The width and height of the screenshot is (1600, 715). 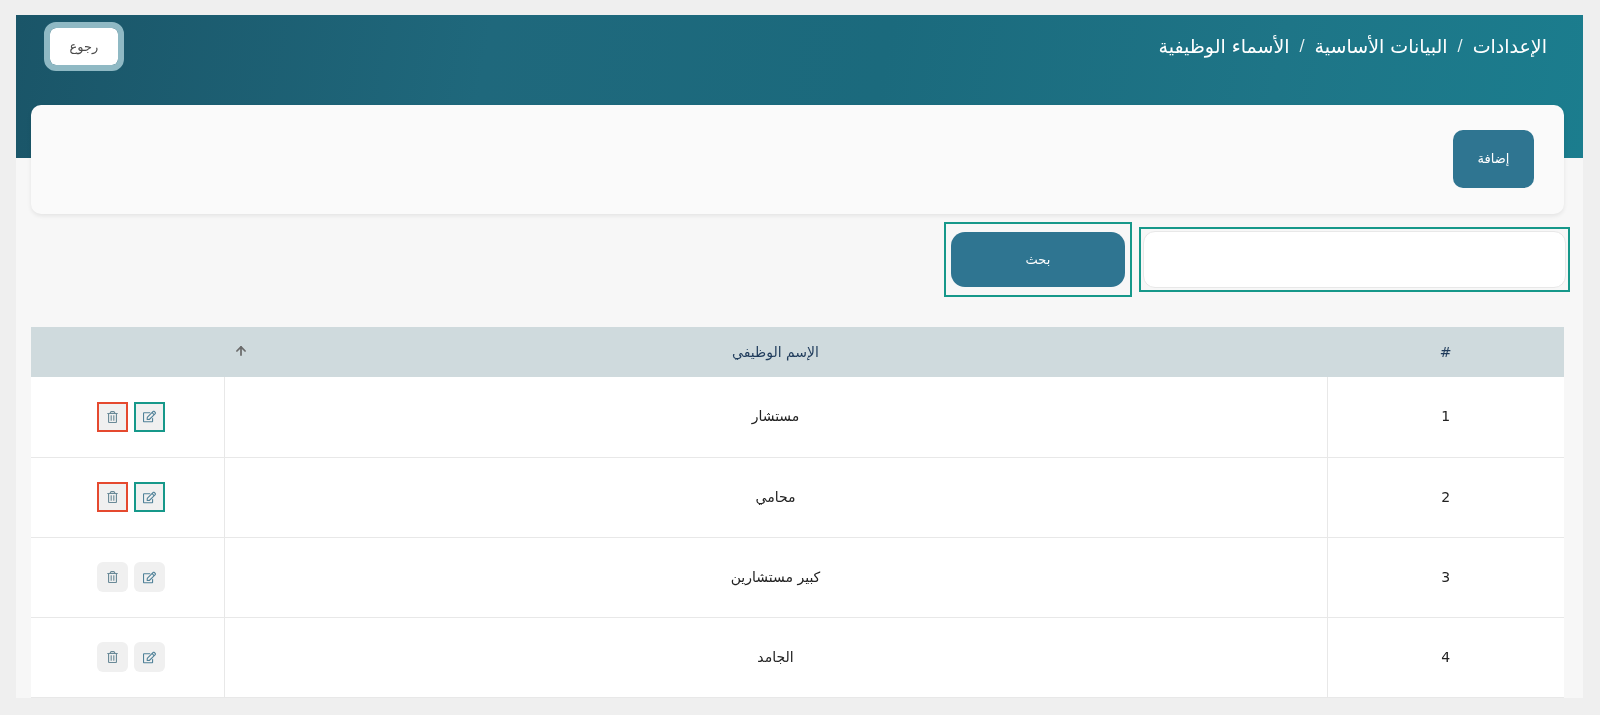 What do you see at coordinates (1224, 46) in the screenshot?
I see `breadcrumb-link: الأسماء الوظيفية` at bounding box center [1224, 46].